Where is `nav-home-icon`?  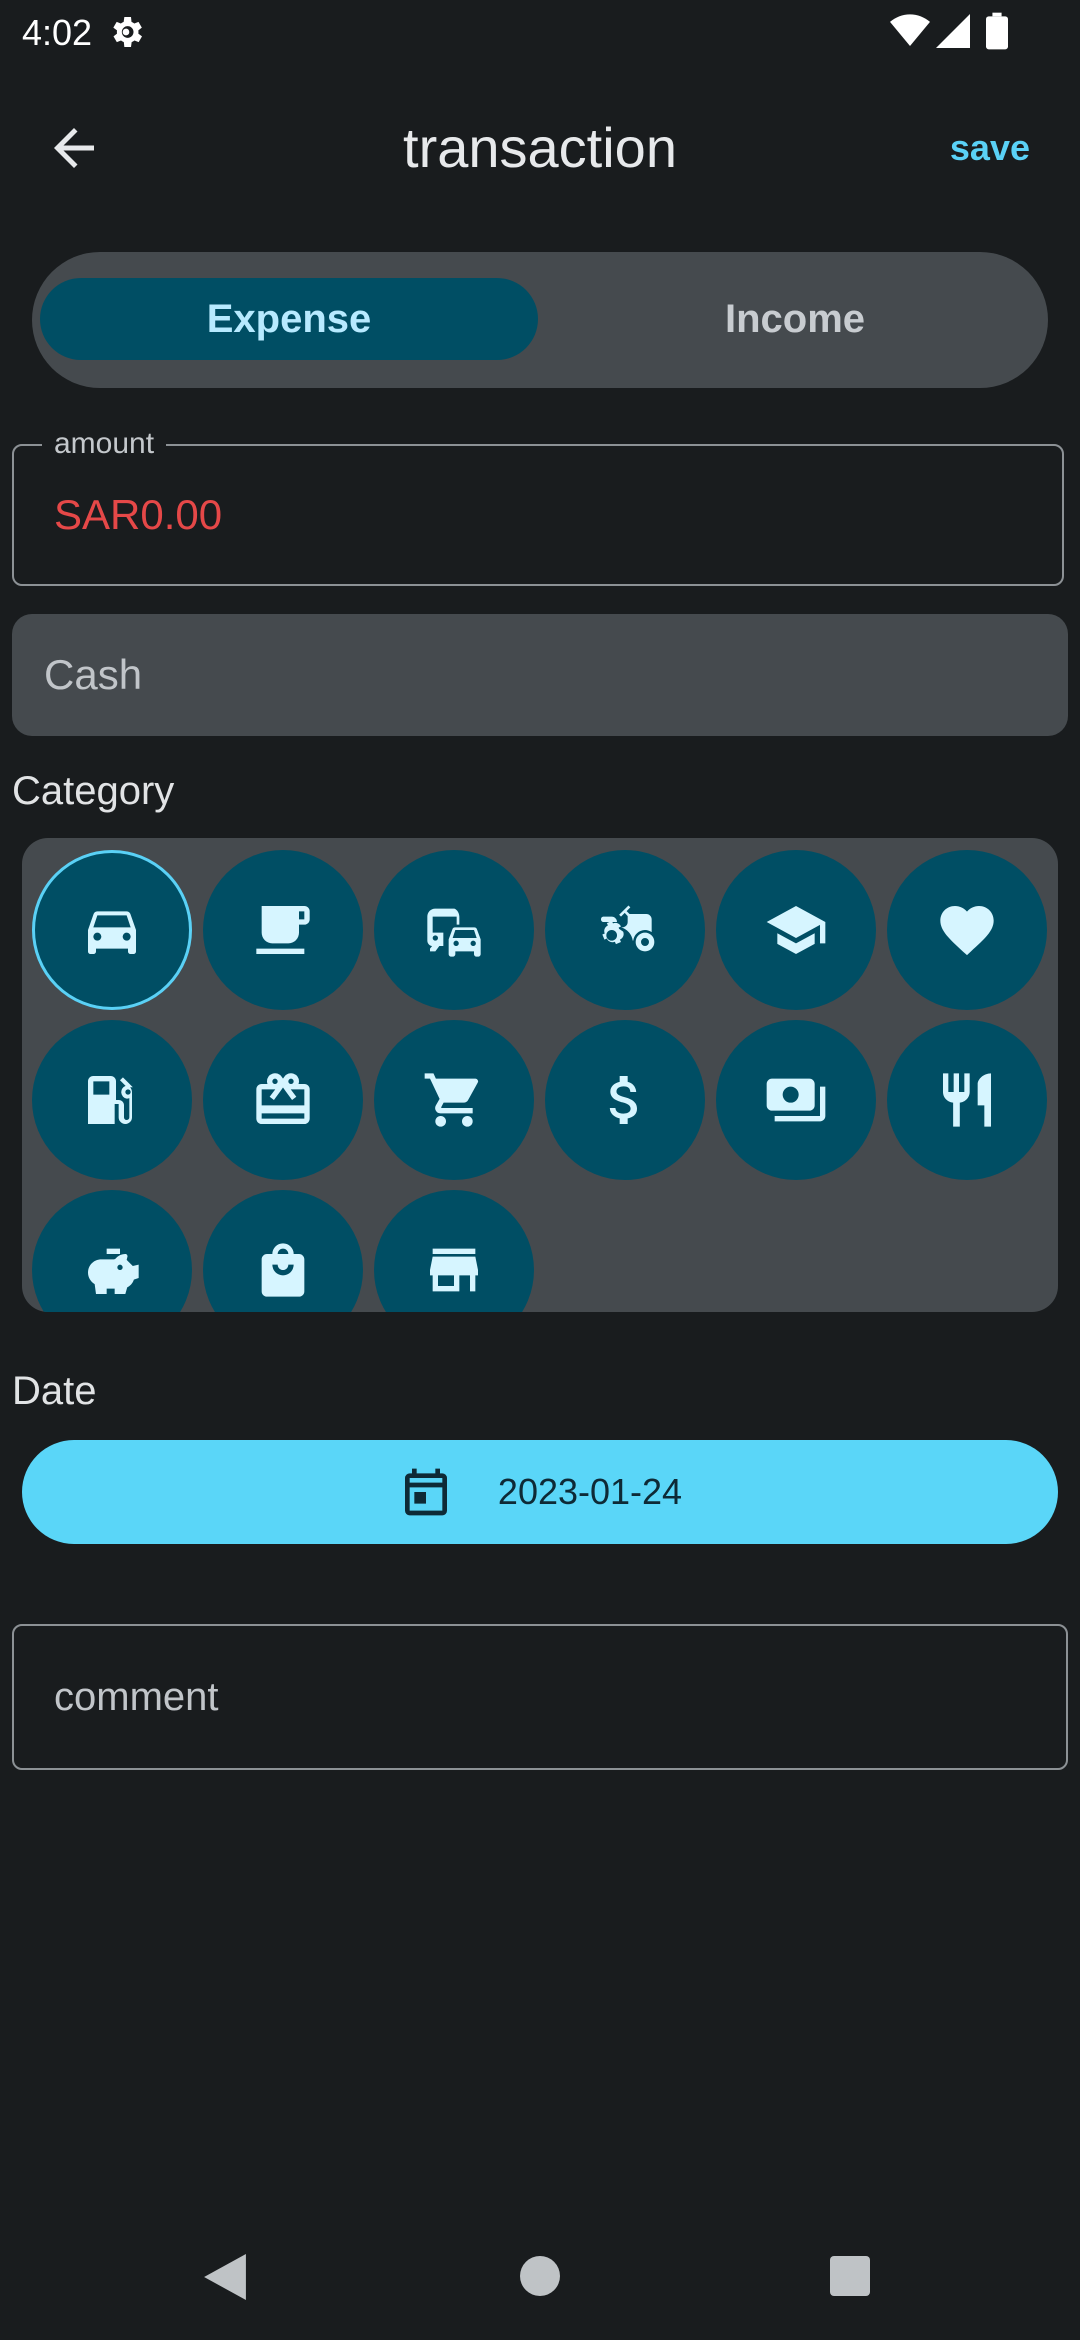
nav-home-icon is located at coordinates (540, 2276).